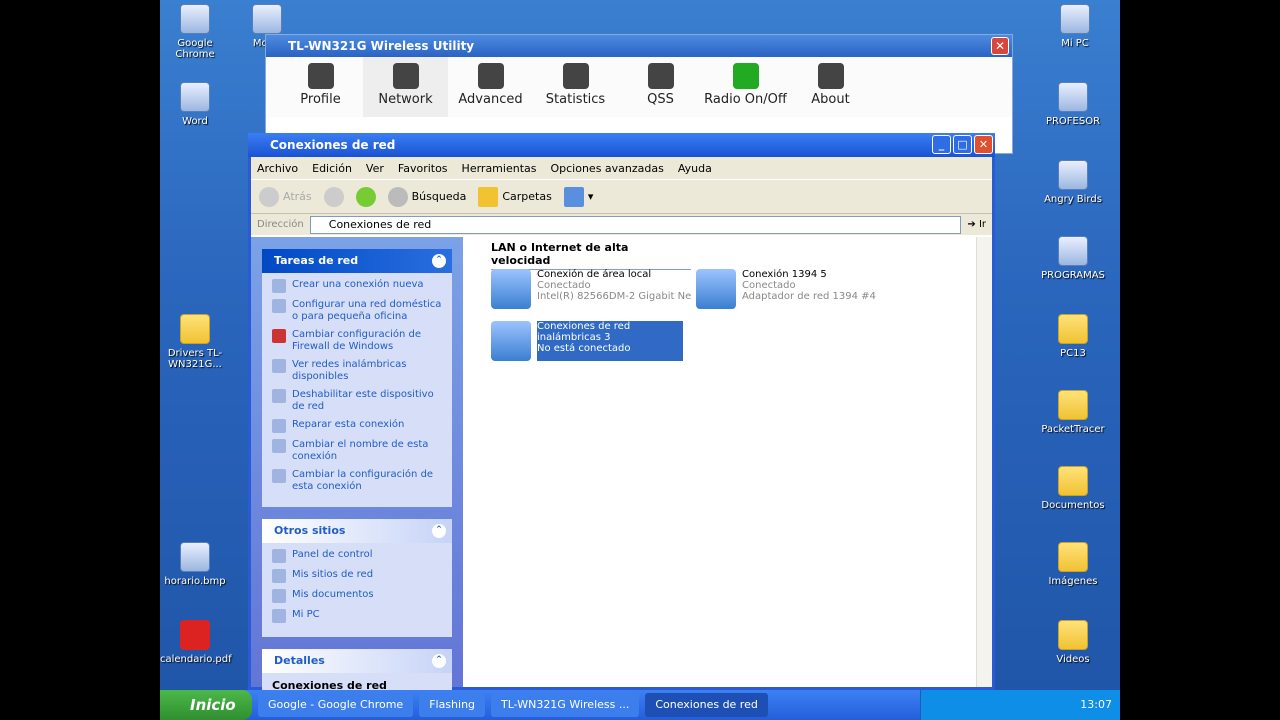 This screenshot has width=1280, height=720. I want to click on desktop-icon-chrome: Google Chrome, so click(195, 32).